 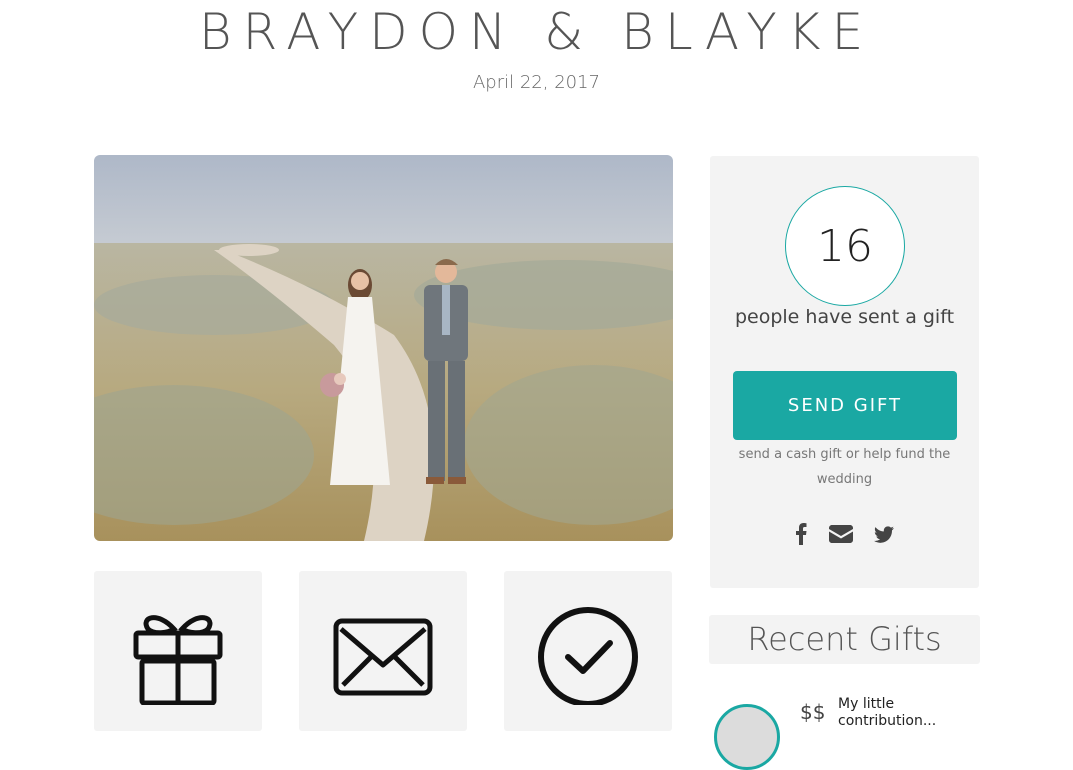 I want to click on gift-count: 16, so click(x=845, y=246).